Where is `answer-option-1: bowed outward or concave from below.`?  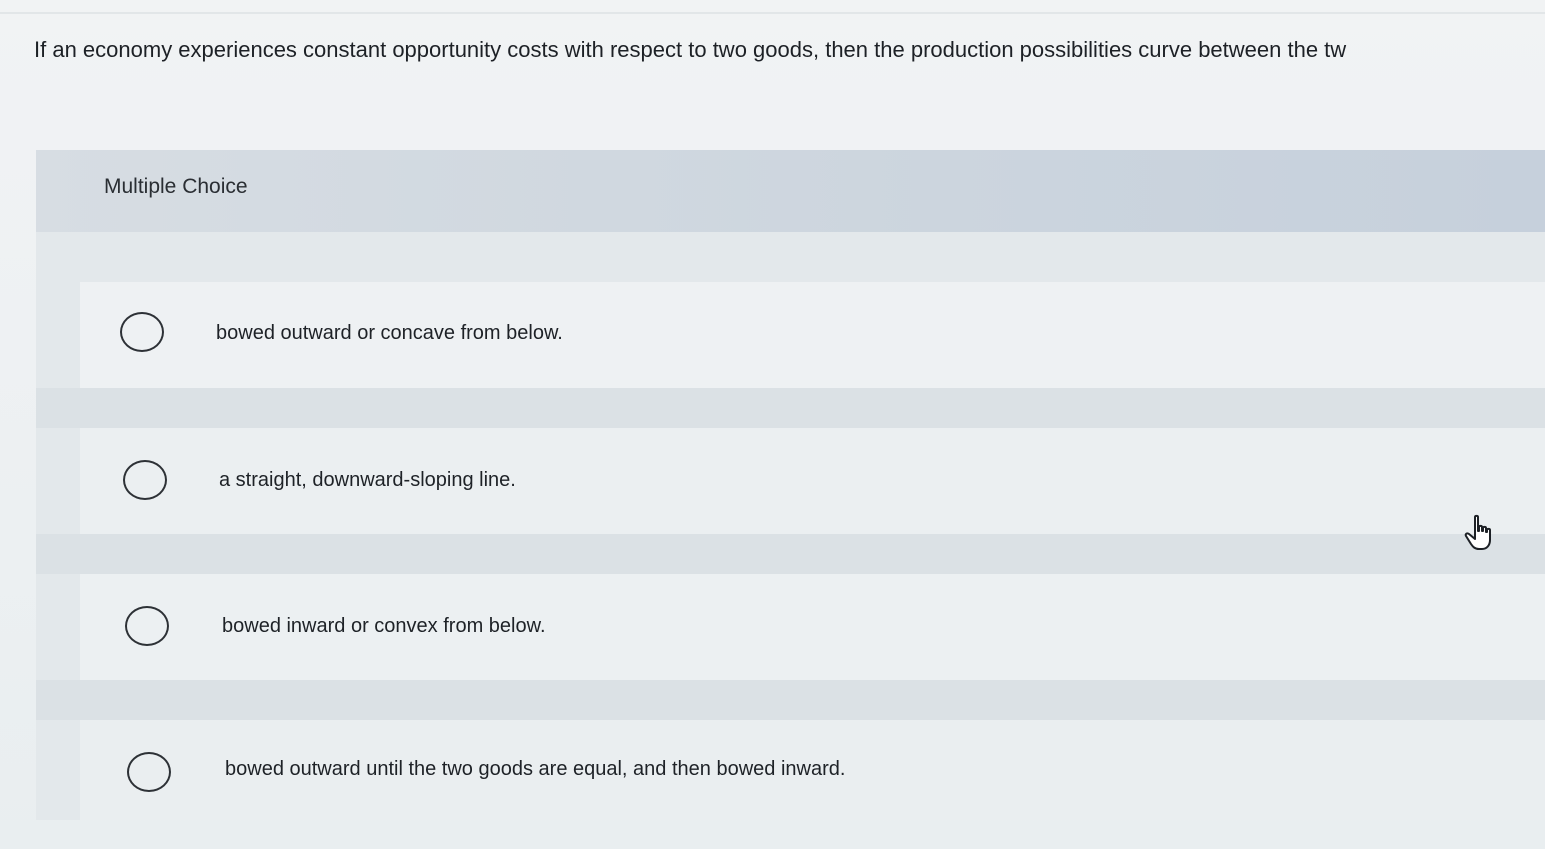
answer-option-1: bowed outward or concave from below. is located at coordinates (812, 335).